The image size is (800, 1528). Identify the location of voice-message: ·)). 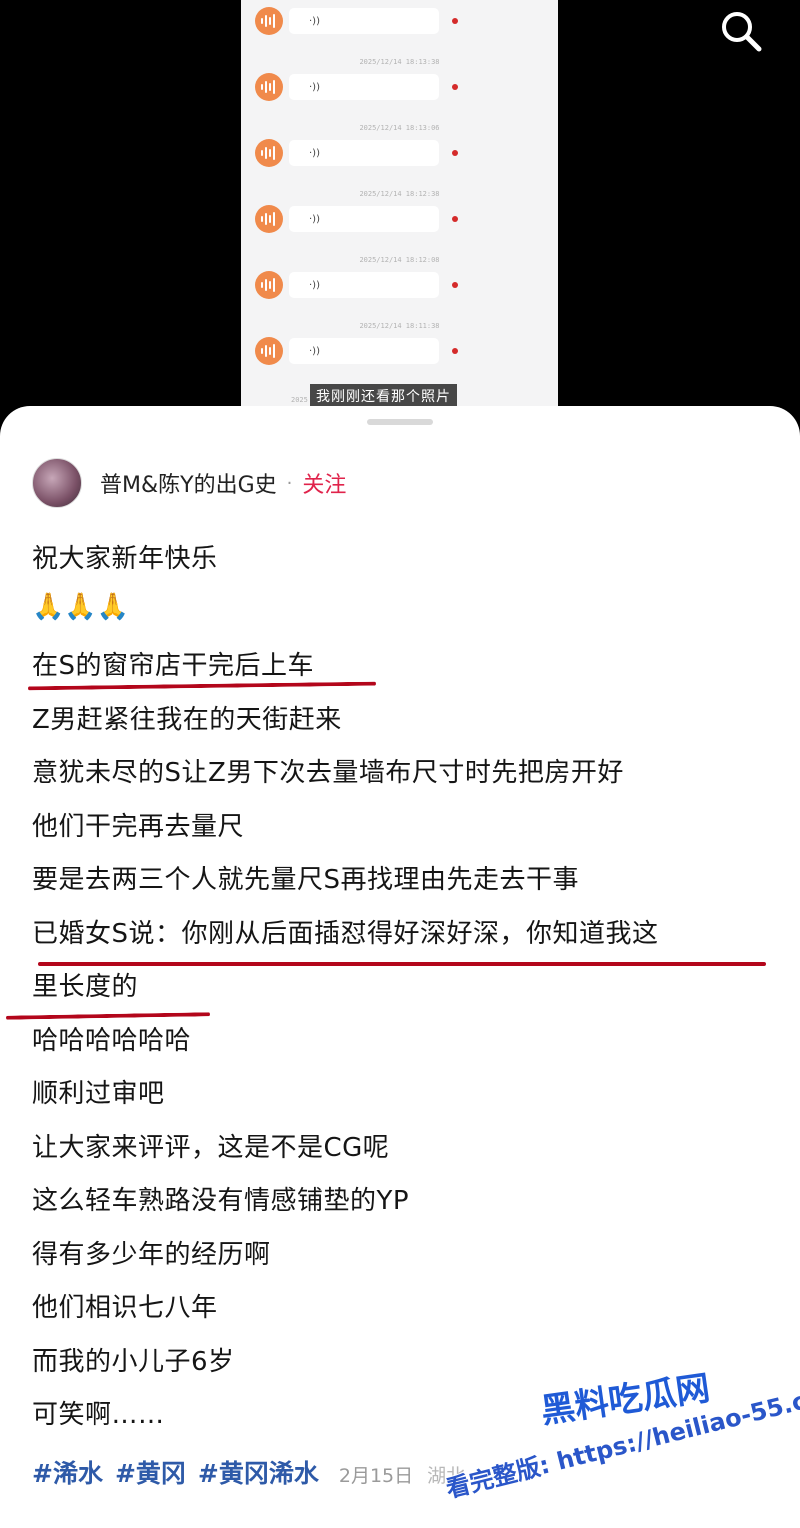
(399, 32).